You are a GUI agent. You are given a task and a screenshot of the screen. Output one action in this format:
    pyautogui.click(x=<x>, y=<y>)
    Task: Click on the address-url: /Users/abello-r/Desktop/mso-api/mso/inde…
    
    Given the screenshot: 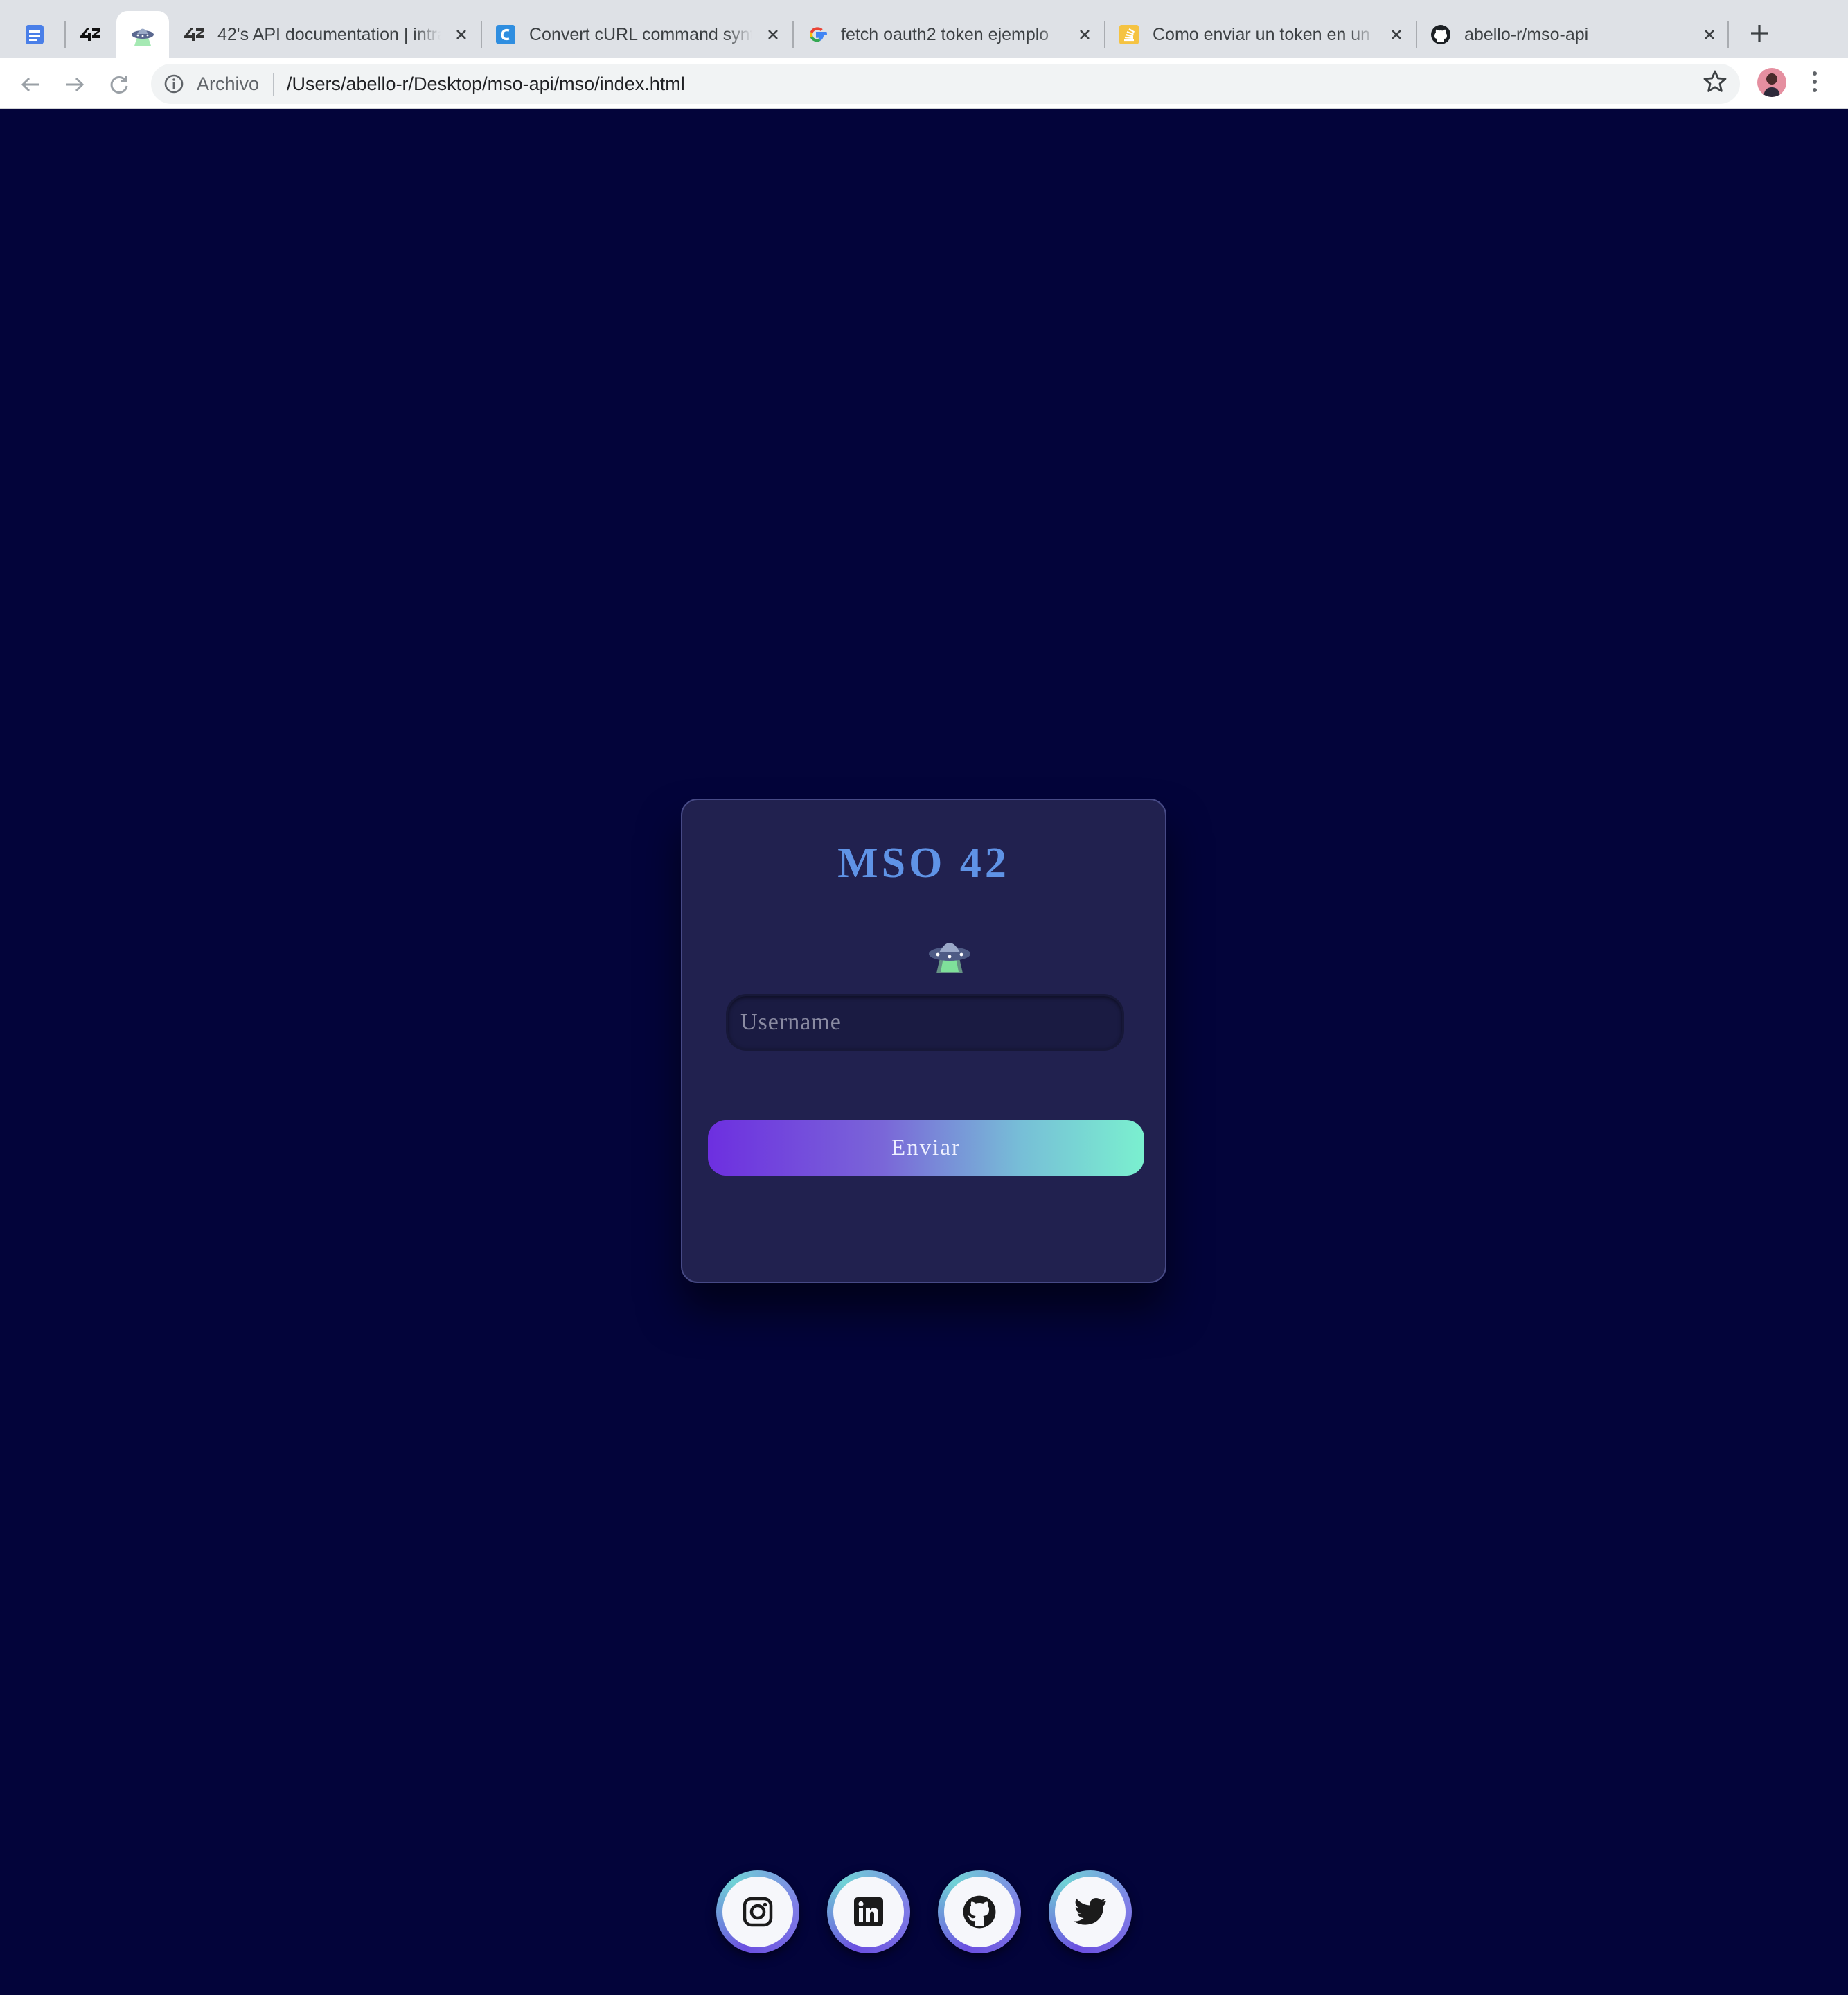 What is the action you would take?
    pyautogui.click(x=486, y=84)
    